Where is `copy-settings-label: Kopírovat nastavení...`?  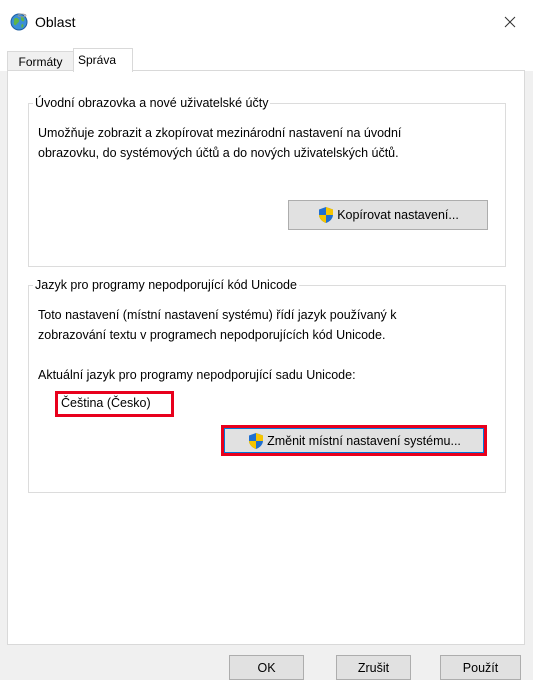 copy-settings-label: Kopírovat nastavení... is located at coordinates (398, 215).